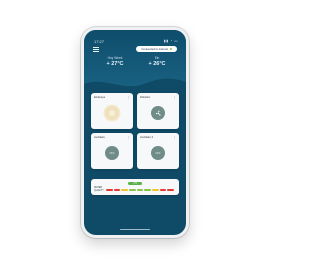 The height and width of the screenshot is (270, 320). I want to click on card-auxiliary-2: Auxiliaire 2 ⋮ OFF, so click(158, 151).